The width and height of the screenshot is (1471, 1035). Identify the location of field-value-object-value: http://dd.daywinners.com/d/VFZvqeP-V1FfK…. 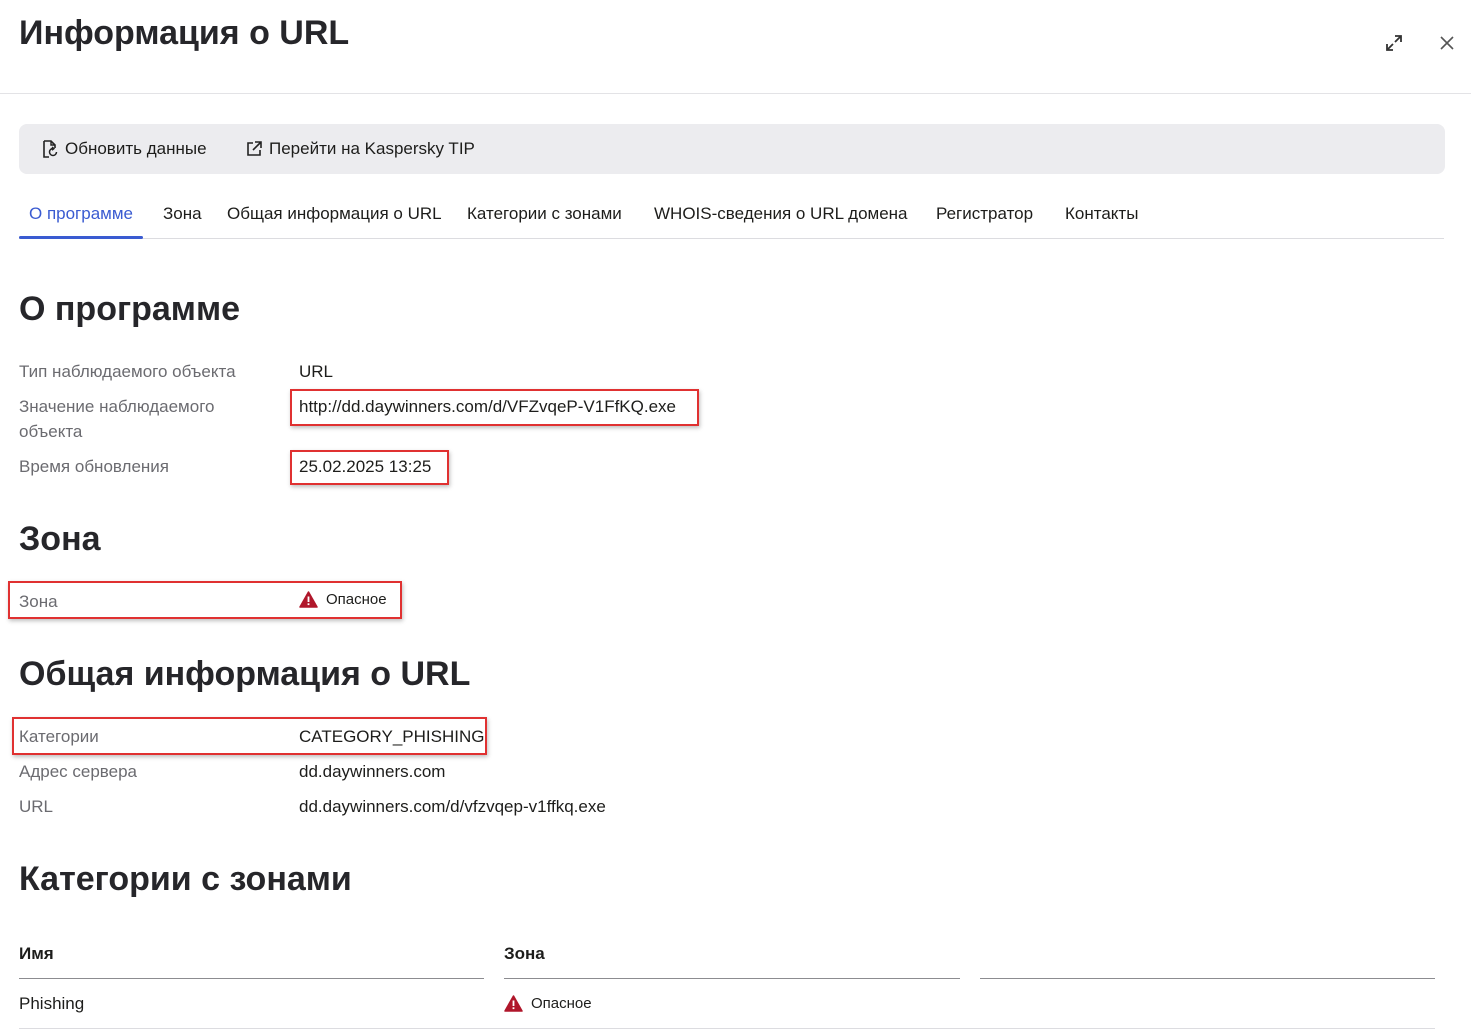
(487, 406).